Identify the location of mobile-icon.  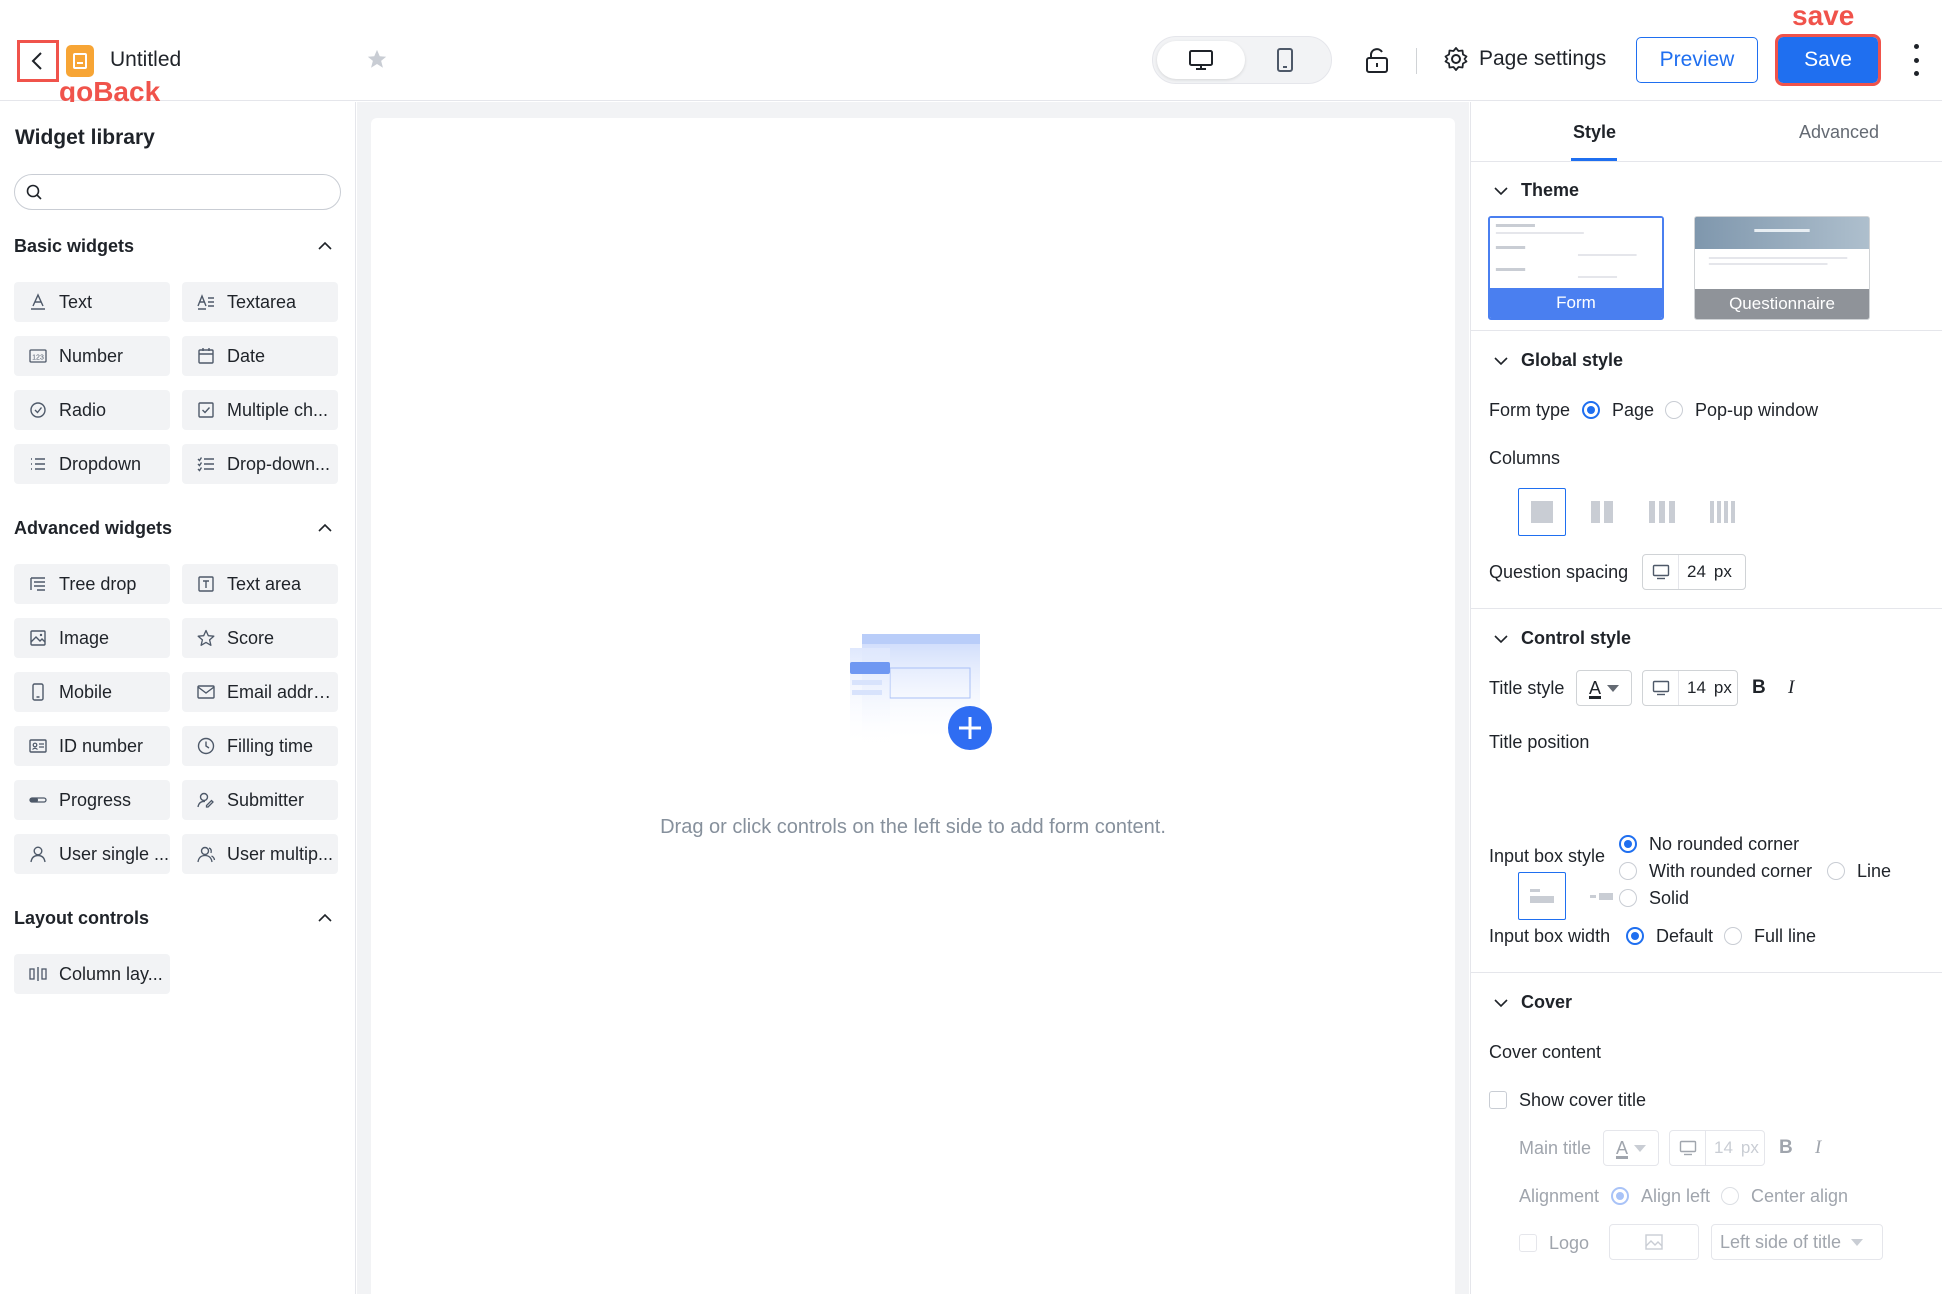
(1285, 60).